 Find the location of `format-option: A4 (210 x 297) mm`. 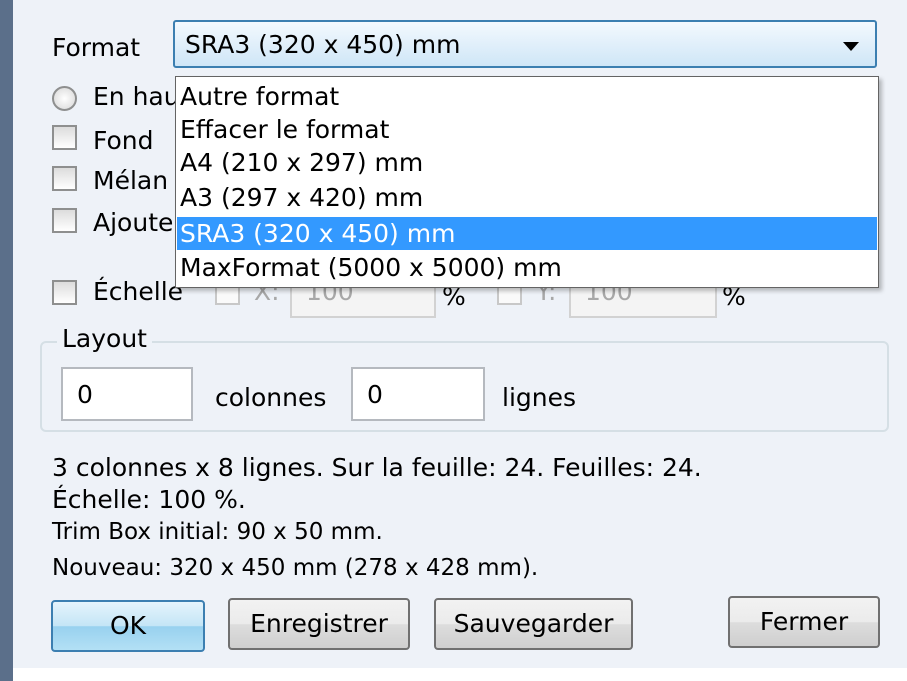

format-option: A4 (210 x 297) mm is located at coordinates (527, 162).